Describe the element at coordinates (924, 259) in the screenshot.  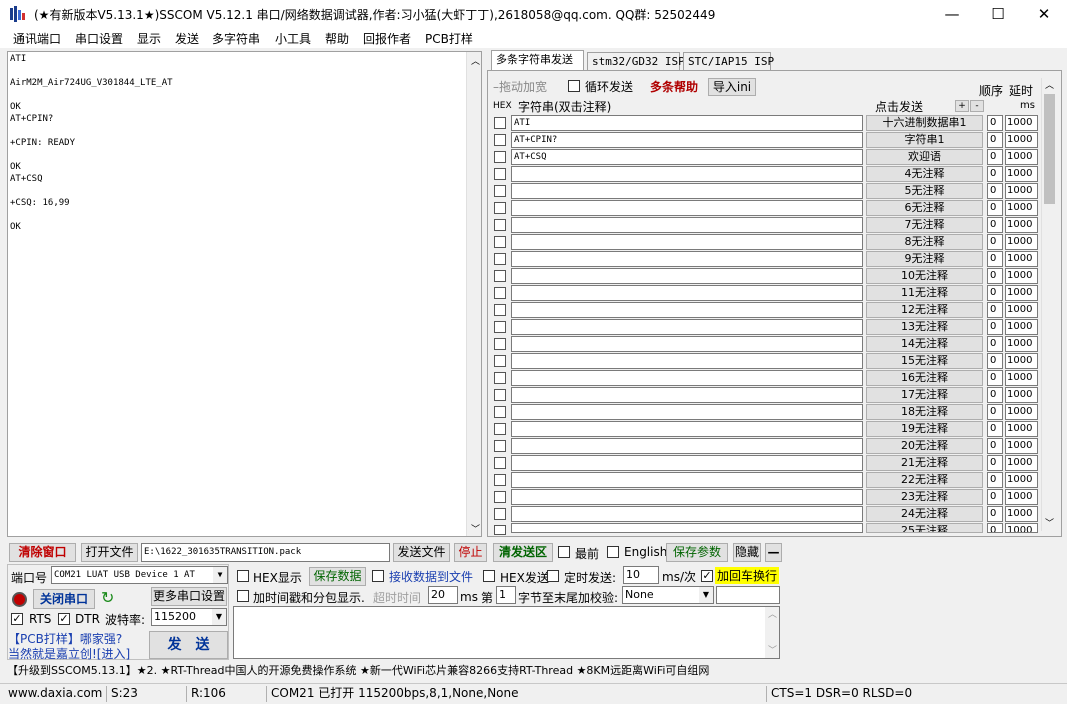
I see `send-string-button: 9无注释` at that location.